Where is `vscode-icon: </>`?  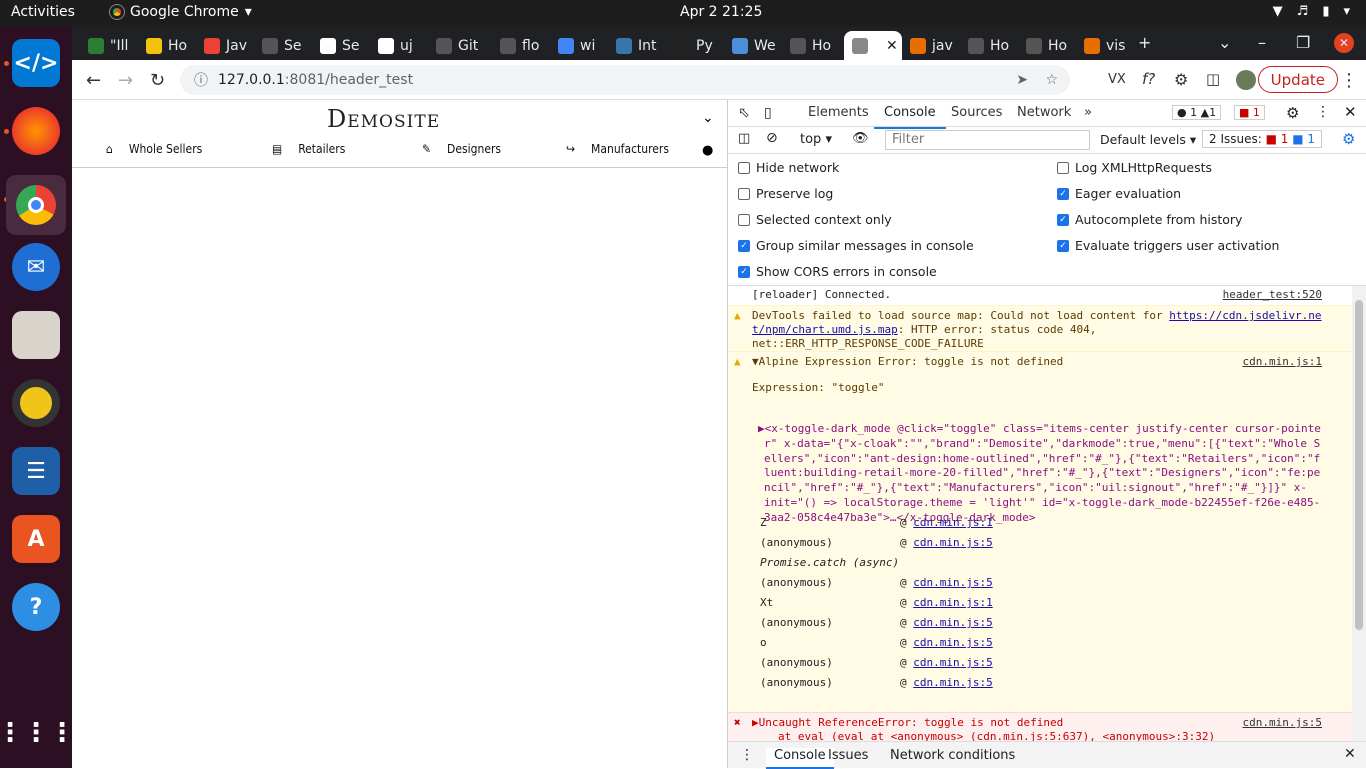
vscode-icon: </> is located at coordinates (36, 63).